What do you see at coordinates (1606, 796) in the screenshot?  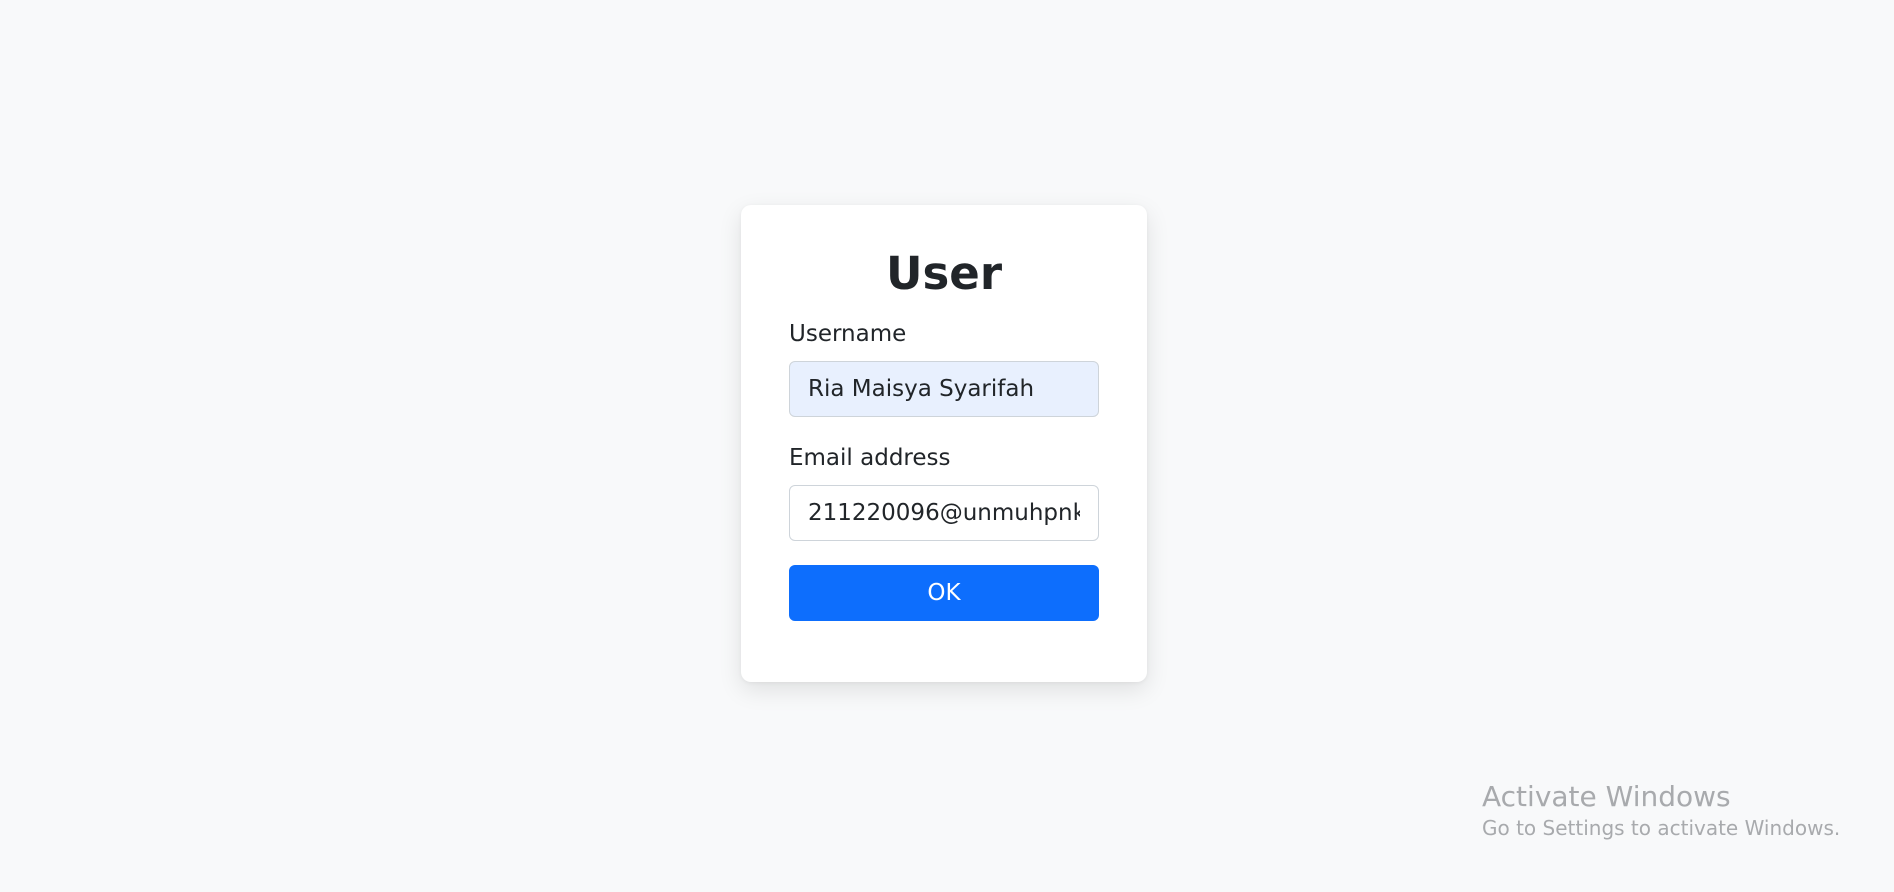 I see `watermark-title: Activate Windows` at bounding box center [1606, 796].